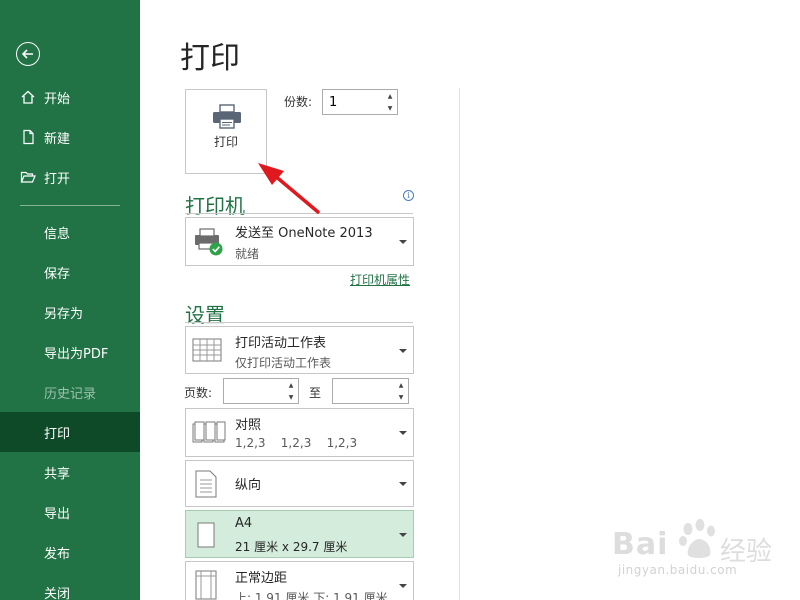 This screenshot has height=600, width=800. I want to click on back-button, so click(28, 54).